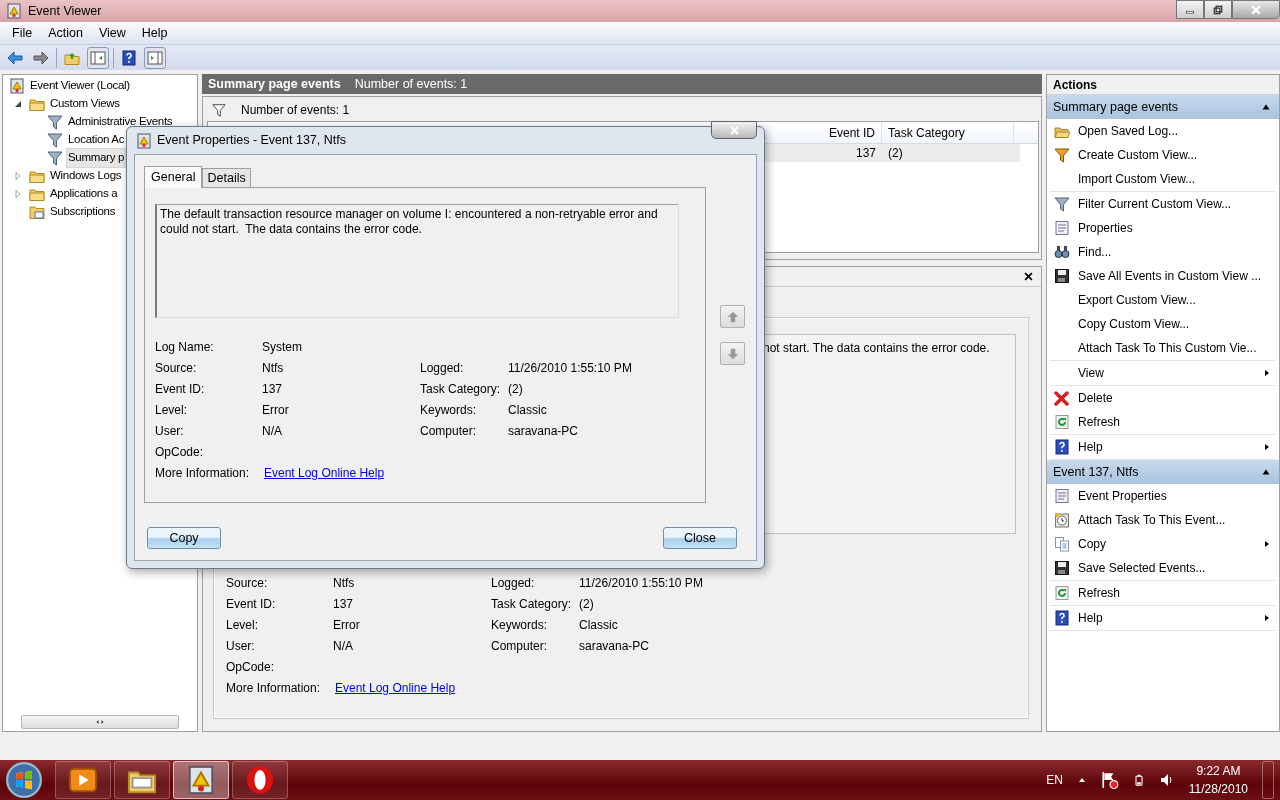 This screenshot has width=1280, height=800. Describe the element at coordinates (1116, 107) in the screenshot. I see `section-title: Summary page events` at that location.